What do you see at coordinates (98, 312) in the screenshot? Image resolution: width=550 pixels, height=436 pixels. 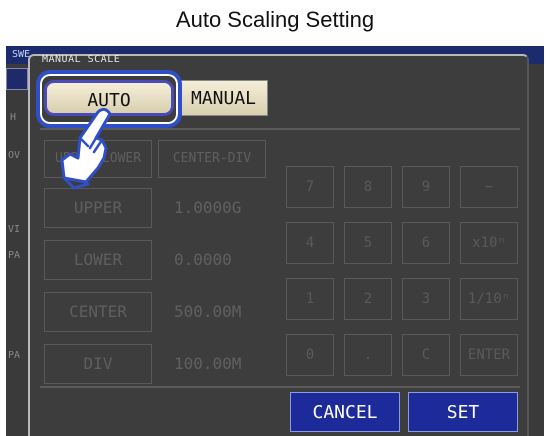 I see `center-field-button: CENTER` at bounding box center [98, 312].